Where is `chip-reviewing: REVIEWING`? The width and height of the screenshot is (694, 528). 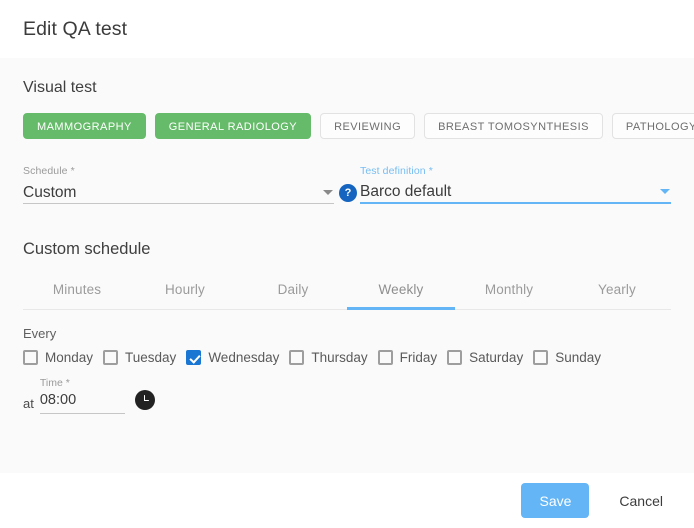
chip-reviewing: REVIEWING is located at coordinates (368, 126).